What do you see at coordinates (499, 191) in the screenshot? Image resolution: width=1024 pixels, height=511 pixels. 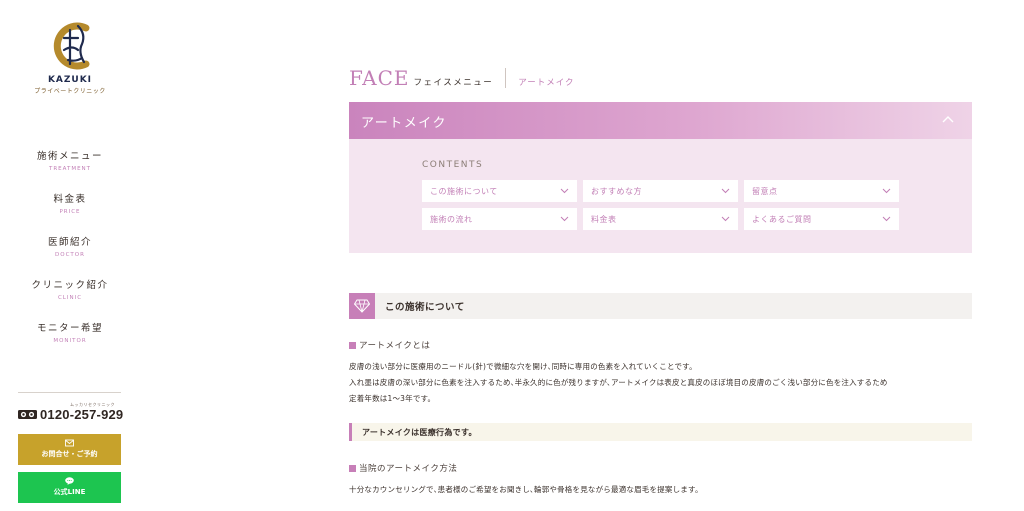 I see `contents-item-about: この施術について` at bounding box center [499, 191].